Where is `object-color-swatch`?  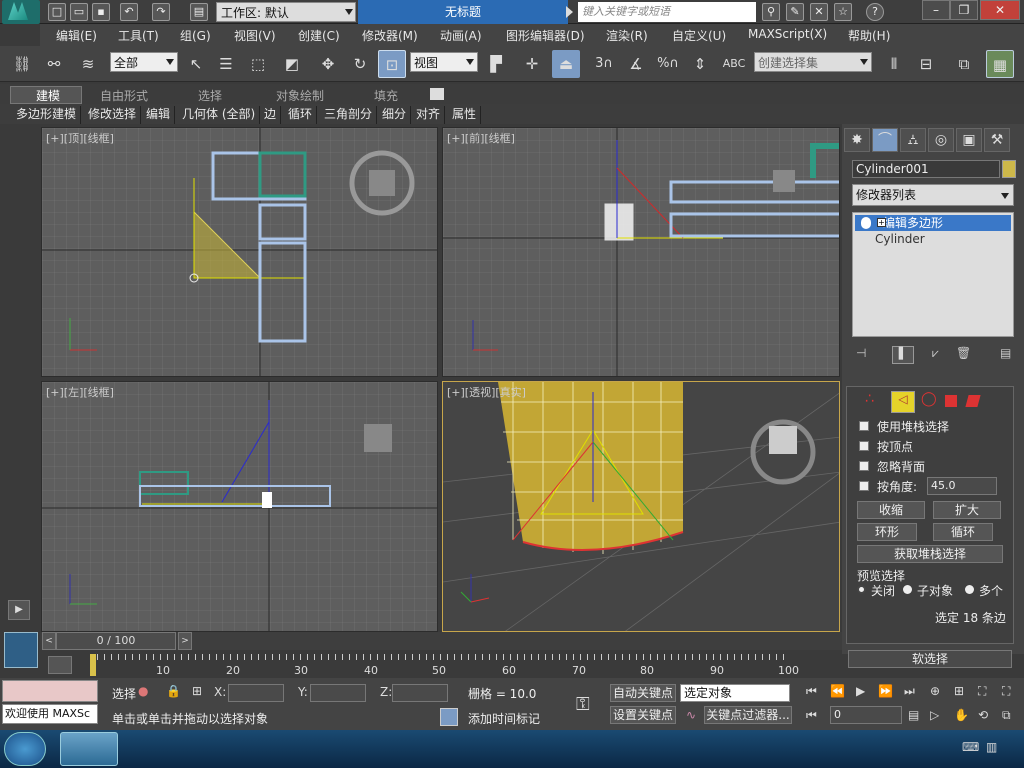 object-color-swatch is located at coordinates (1009, 169).